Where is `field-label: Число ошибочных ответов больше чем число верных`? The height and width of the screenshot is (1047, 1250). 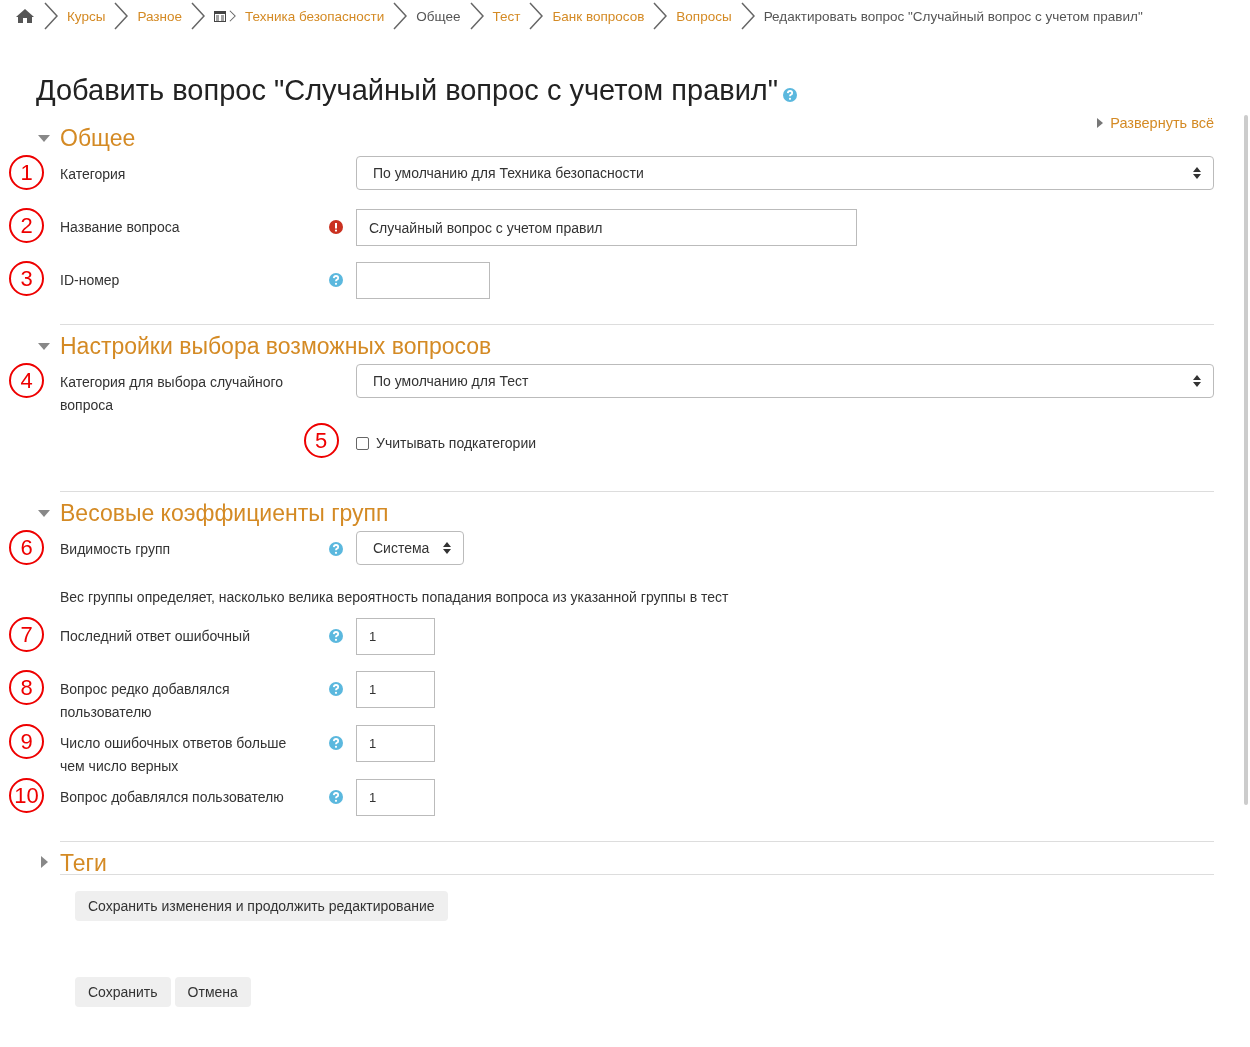 field-label: Число ошибочных ответов больше чем число верных is located at coordinates (174, 755).